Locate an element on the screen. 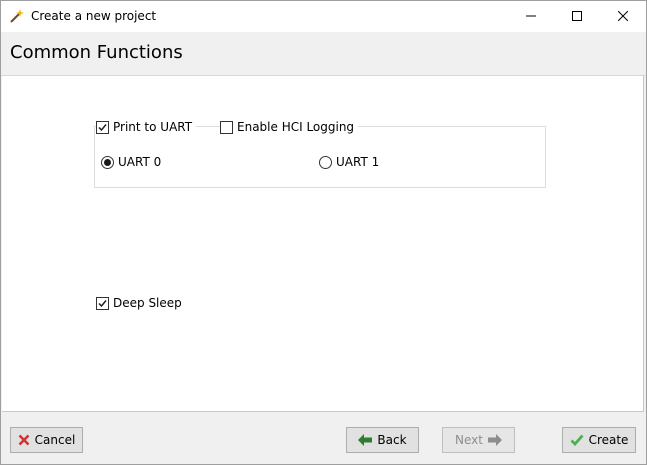 Image resolution: width=647 pixels, height=465 pixels. close-button is located at coordinates (623, 16).